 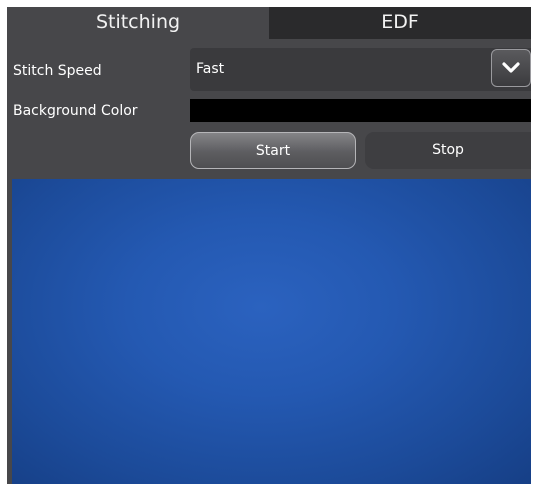 I want to click on stitch-speed-value: Fast, so click(x=210, y=69).